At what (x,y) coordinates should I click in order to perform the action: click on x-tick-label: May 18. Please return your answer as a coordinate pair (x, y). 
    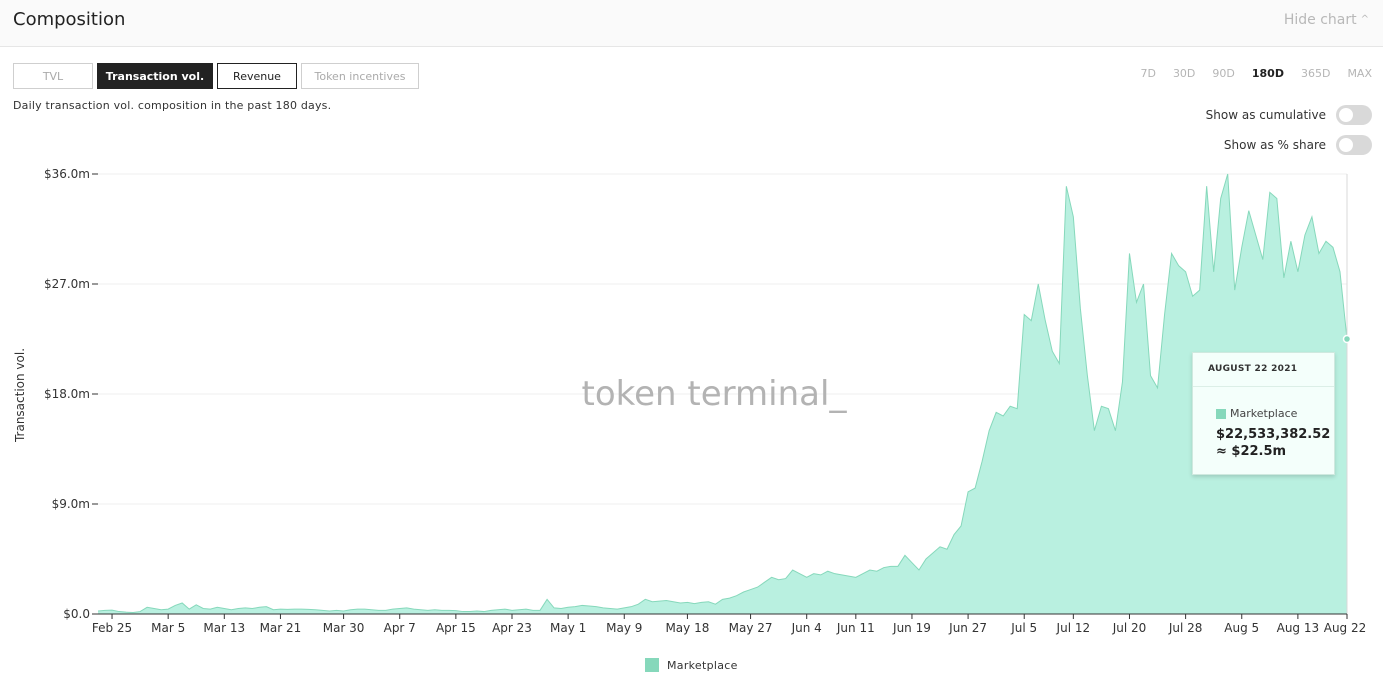
    Looking at the image, I should click on (687, 628).